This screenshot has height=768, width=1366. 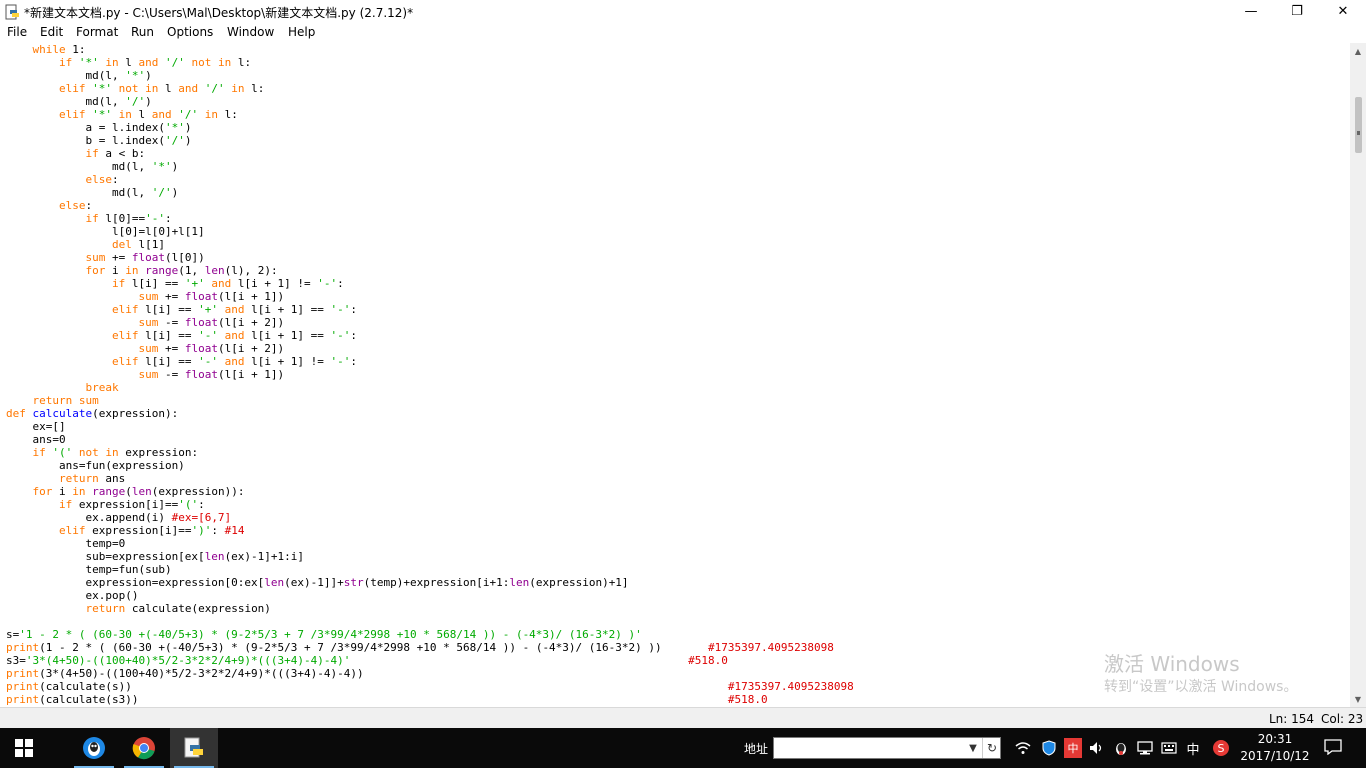 I want to click on code-line: del l[1], so click(x=430, y=244).